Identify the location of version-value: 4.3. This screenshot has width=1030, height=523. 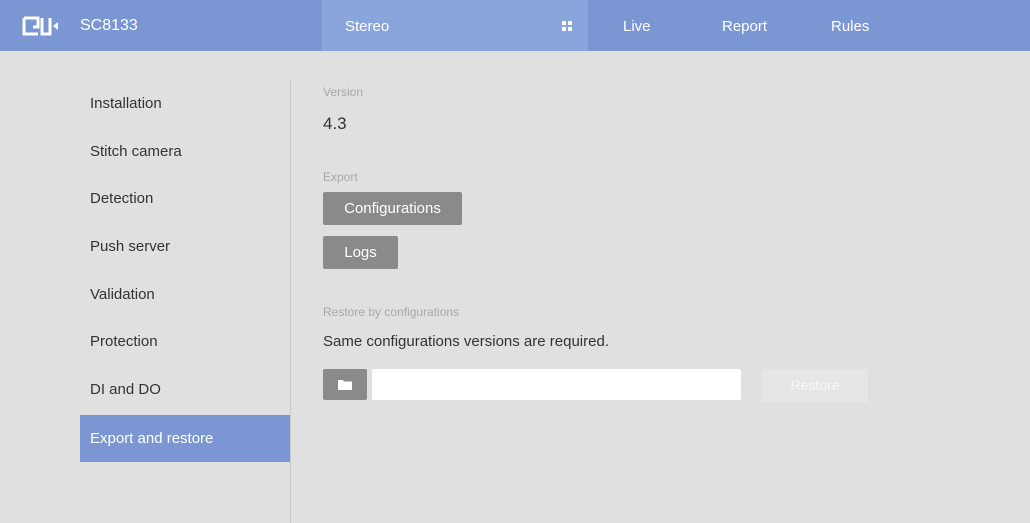
(335, 123).